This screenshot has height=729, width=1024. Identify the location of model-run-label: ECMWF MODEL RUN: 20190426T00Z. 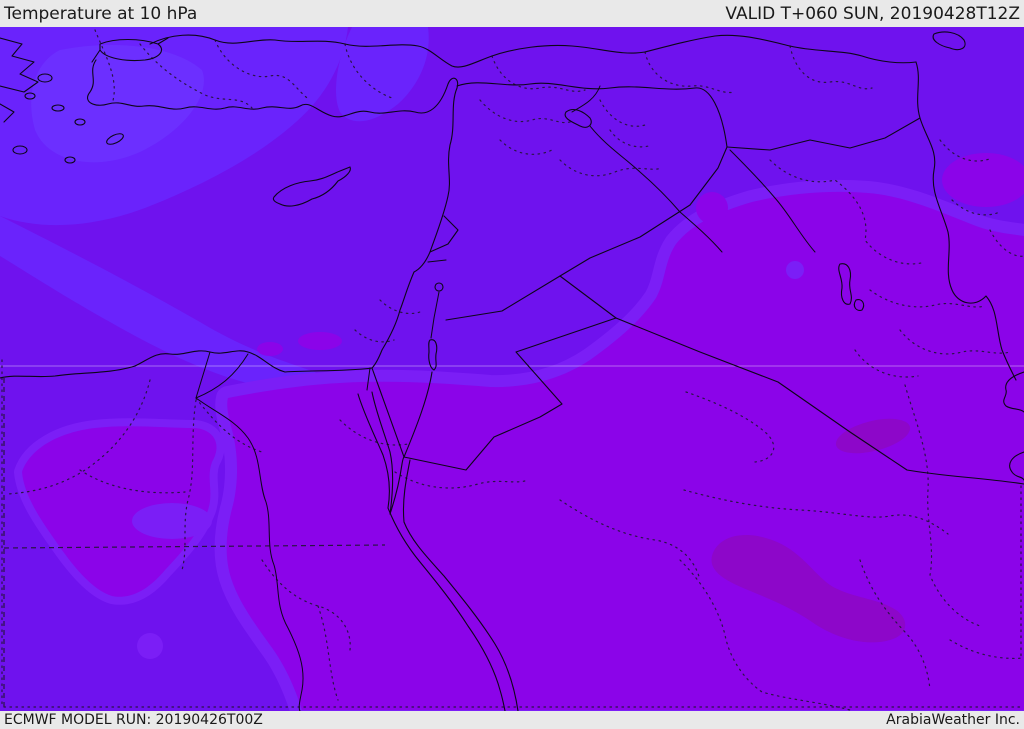
(133, 720).